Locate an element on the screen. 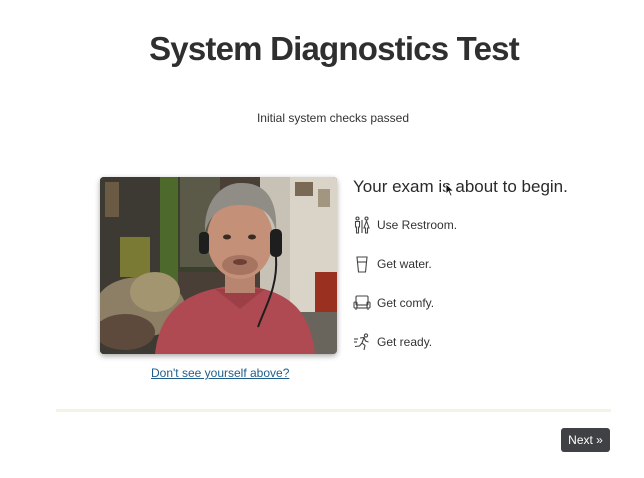 The width and height of the screenshot is (644, 478). next-button: Next » is located at coordinates (585, 440).